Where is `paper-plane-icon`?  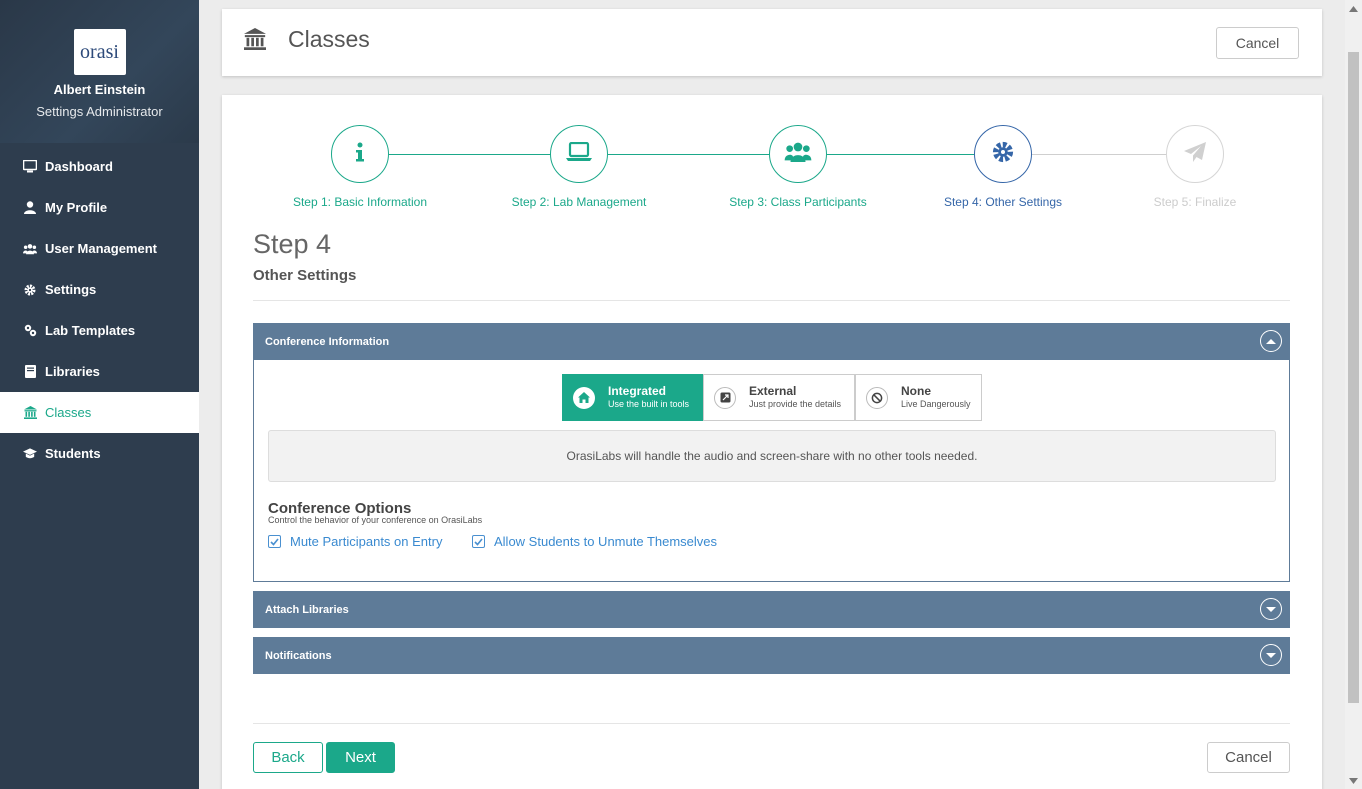
paper-plane-icon is located at coordinates (1195, 154).